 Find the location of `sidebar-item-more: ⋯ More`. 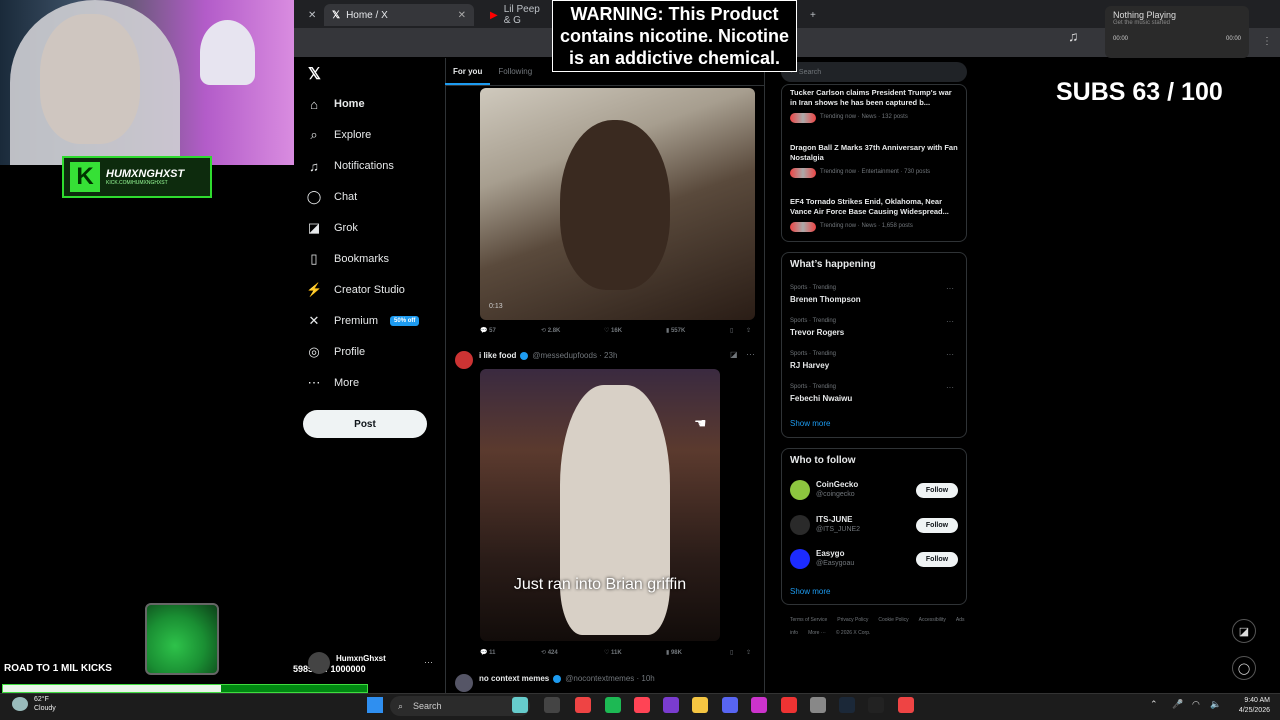

sidebar-item-more: ⋯ More is located at coordinates (333, 383).